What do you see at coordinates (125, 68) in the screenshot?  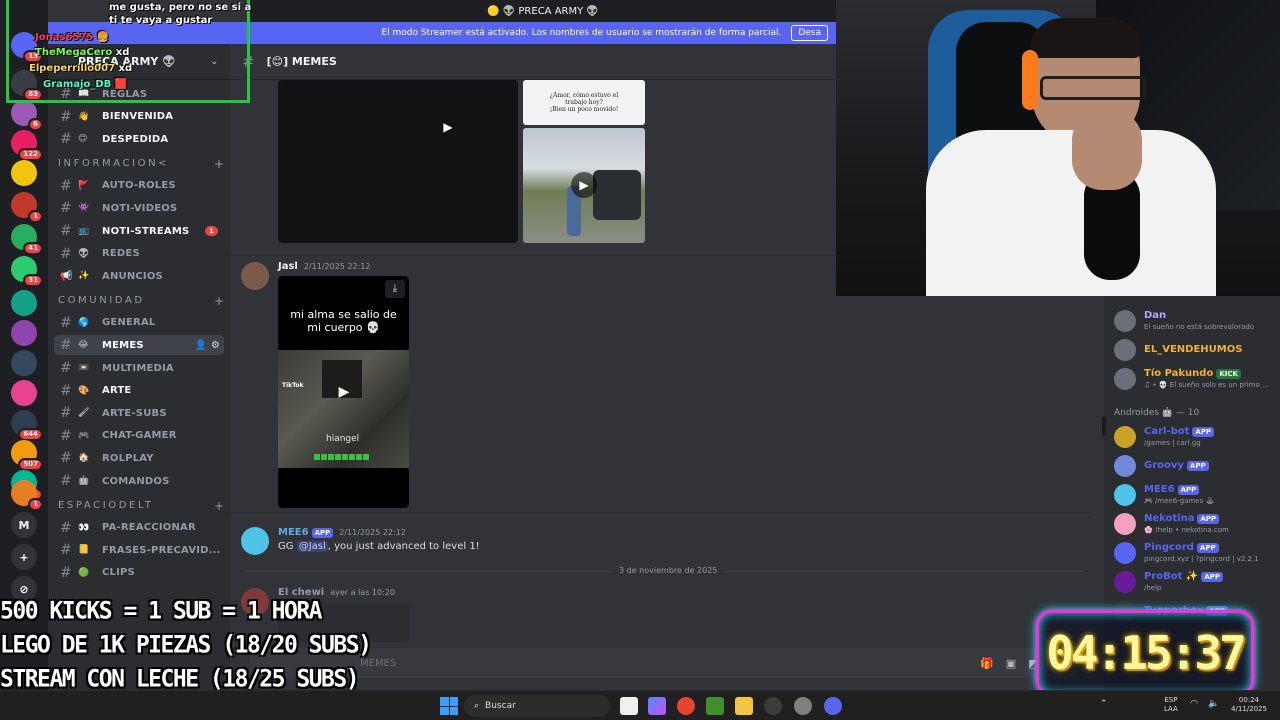 I see `overlay-chat-text: xd` at bounding box center [125, 68].